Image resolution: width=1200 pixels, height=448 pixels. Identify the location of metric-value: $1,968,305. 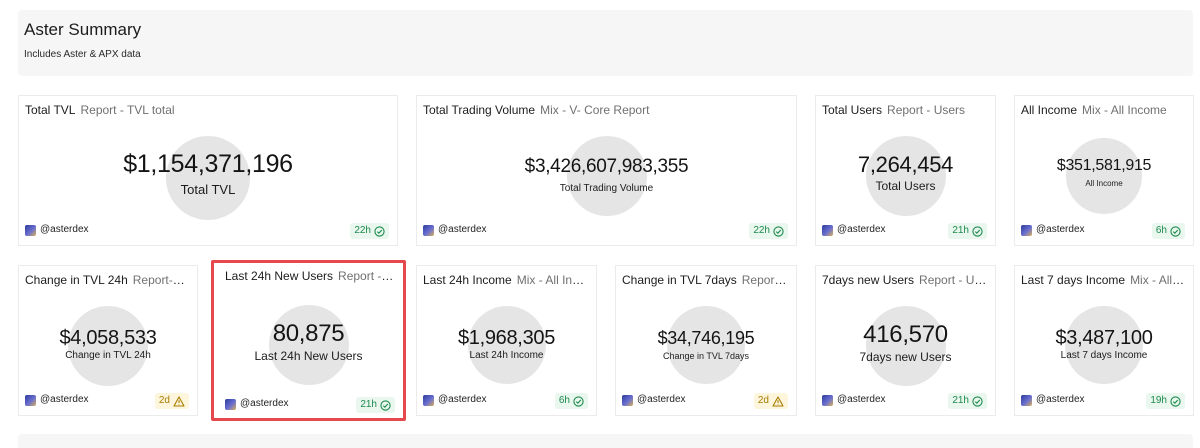
(506, 338).